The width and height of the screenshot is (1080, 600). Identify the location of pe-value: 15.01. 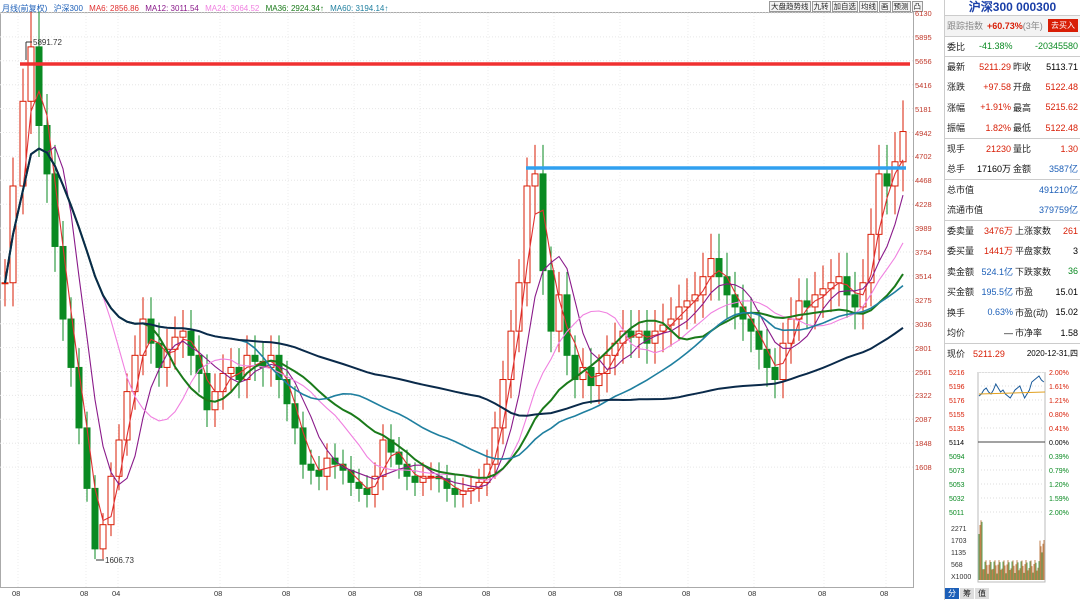
(1066, 291).